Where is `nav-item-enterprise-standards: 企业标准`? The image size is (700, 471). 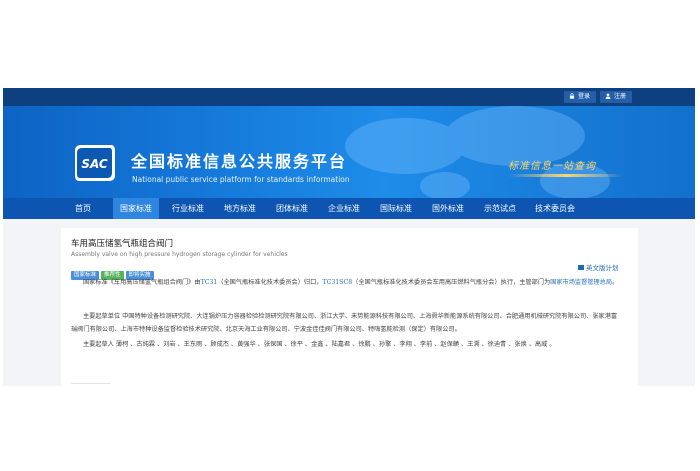 nav-item-enterprise-standards: 企业标准 is located at coordinates (344, 208).